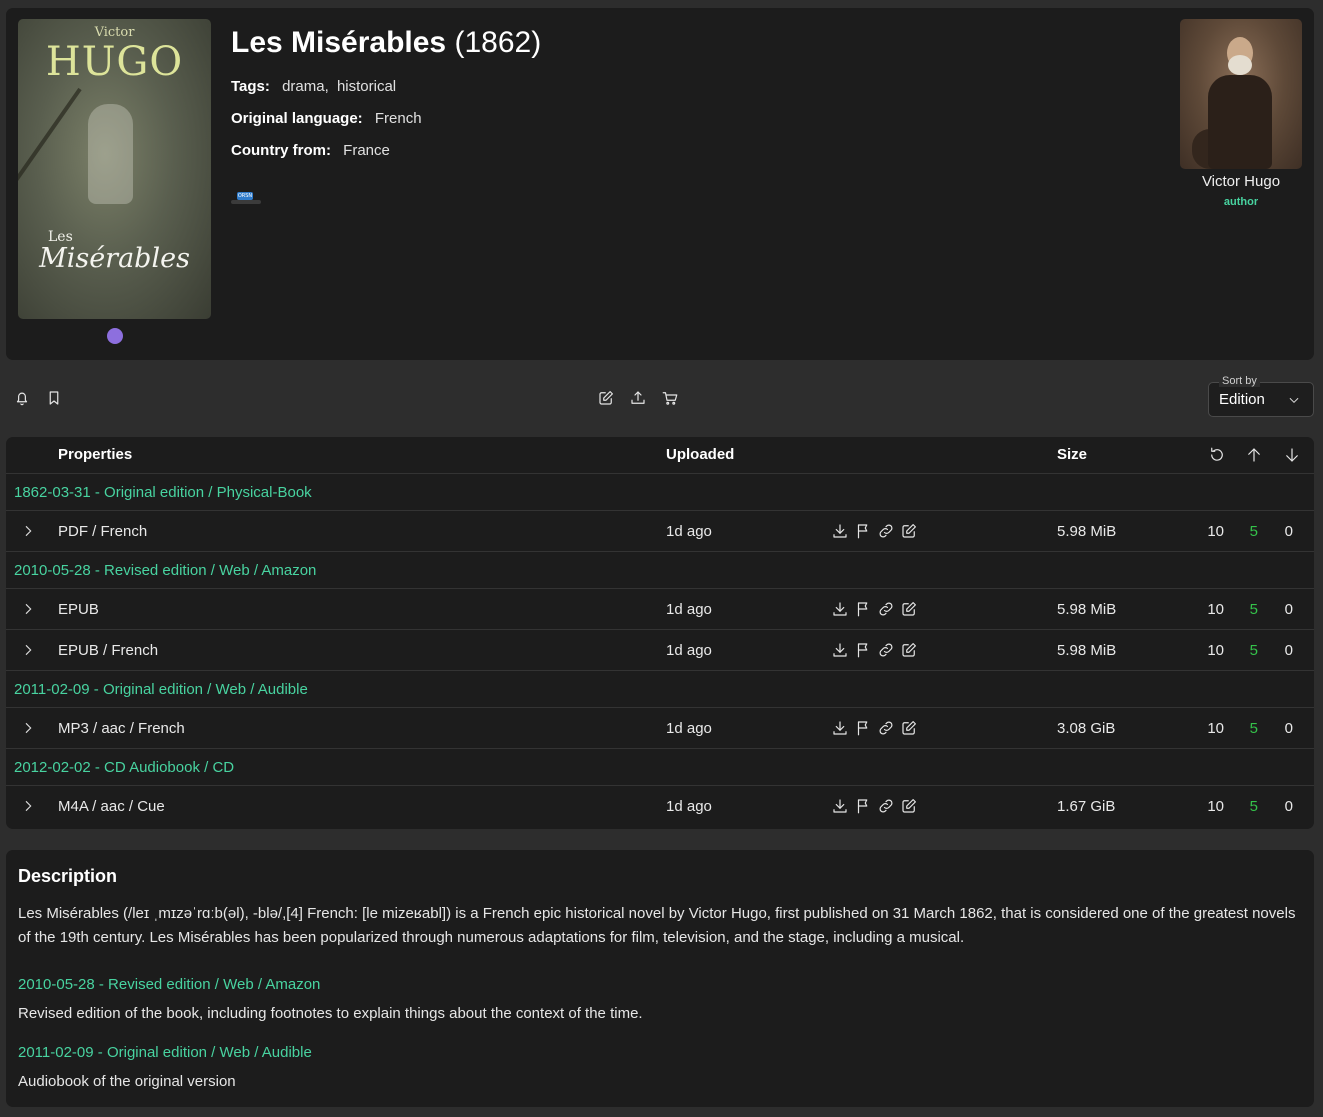 This screenshot has height=1117, width=1323. I want to click on refresh-icon, so click(1217, 455).